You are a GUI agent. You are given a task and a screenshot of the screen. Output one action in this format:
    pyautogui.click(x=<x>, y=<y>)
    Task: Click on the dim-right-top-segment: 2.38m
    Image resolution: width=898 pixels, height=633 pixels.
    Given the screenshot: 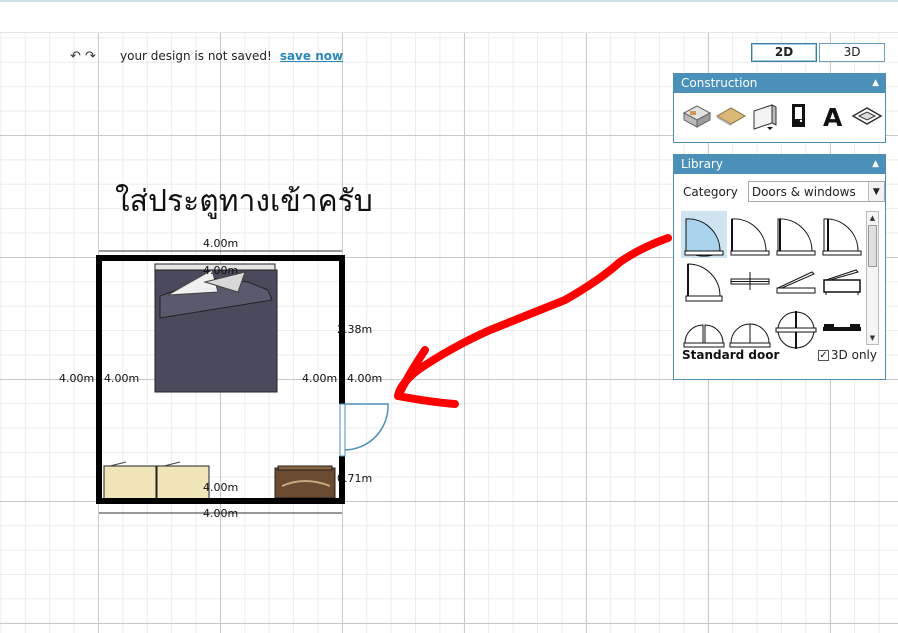 What is the action you would take?
    pyautogui.click(x=355, y=329)
    